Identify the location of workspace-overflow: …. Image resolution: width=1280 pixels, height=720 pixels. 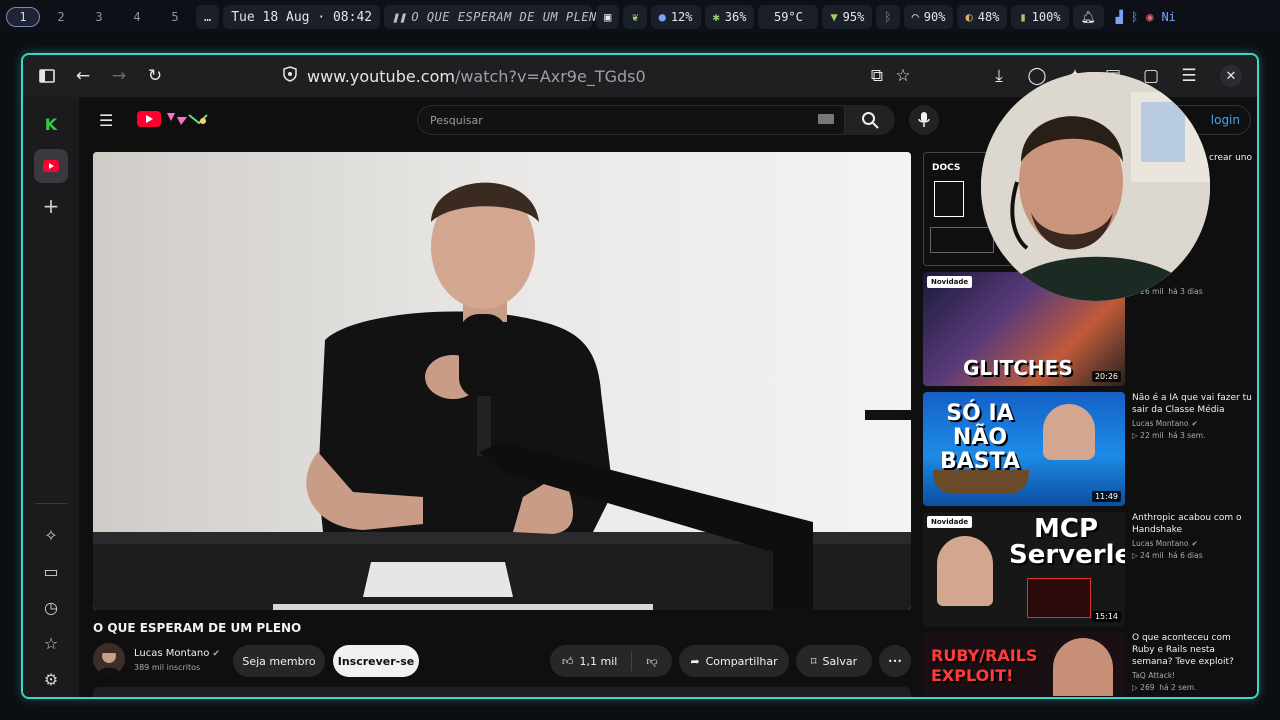
(208, 17).